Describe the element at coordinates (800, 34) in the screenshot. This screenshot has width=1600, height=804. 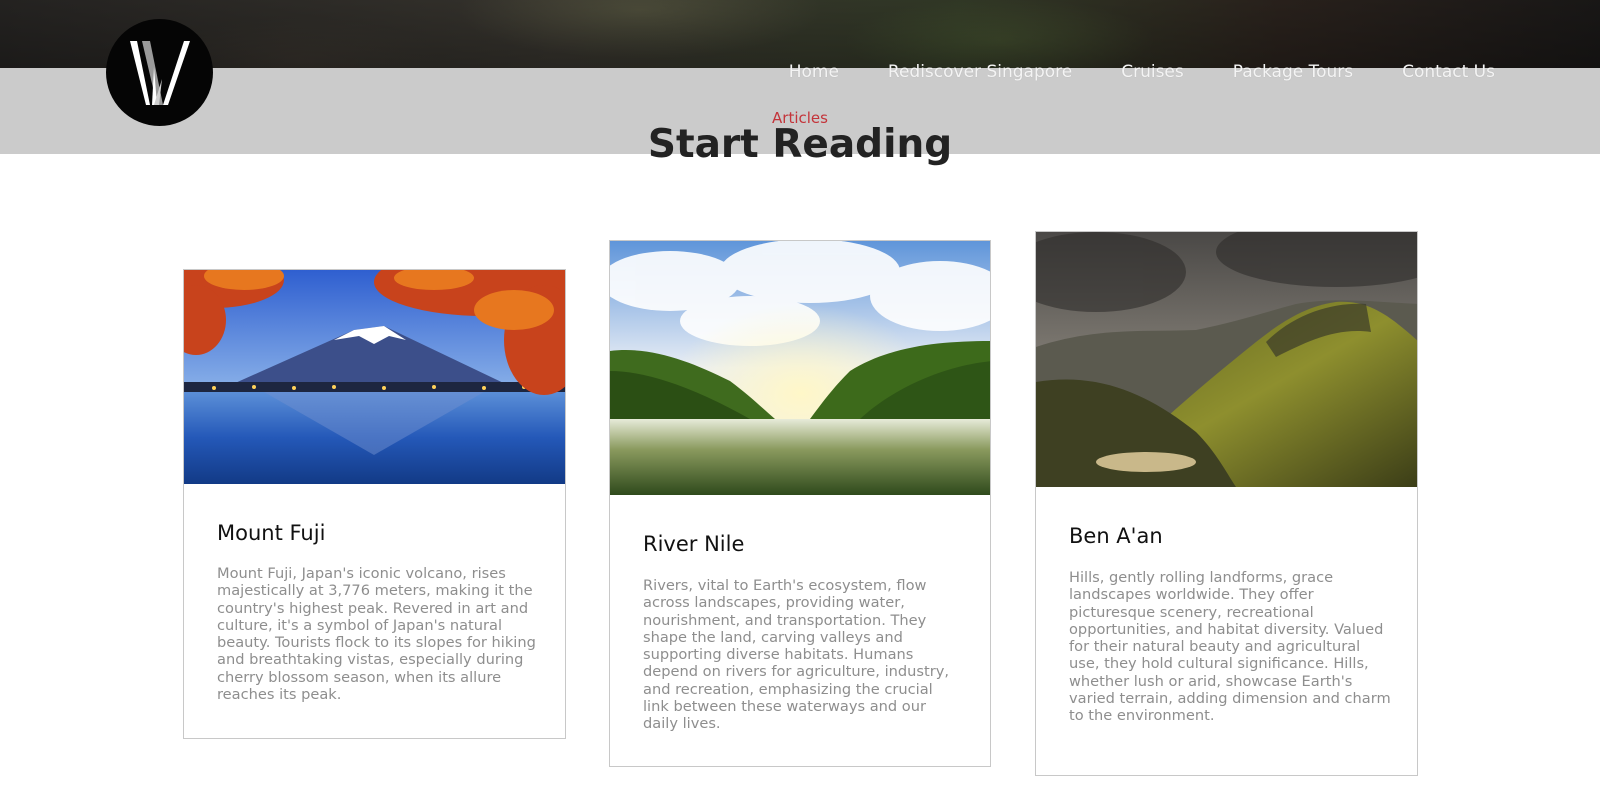
I see `hero-background` at that location.